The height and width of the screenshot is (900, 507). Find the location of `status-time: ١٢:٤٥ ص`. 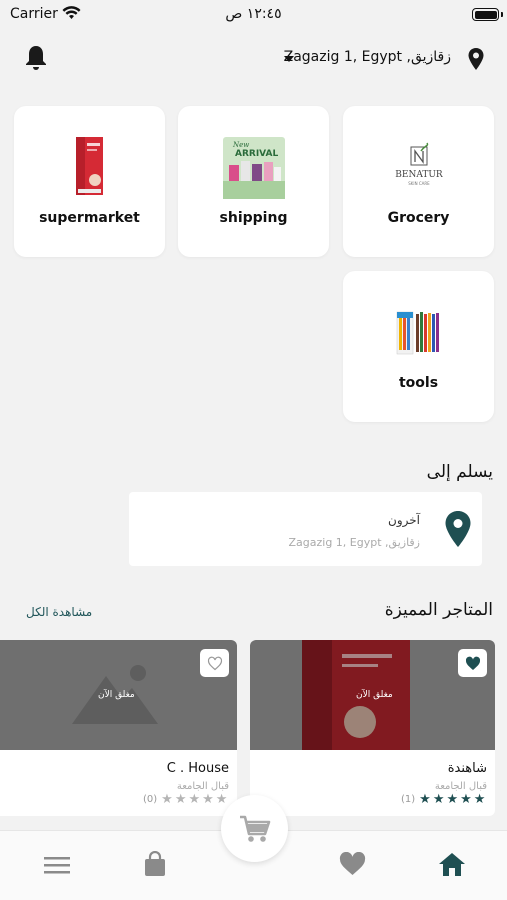

status-time: ١٢:٤٥ ص is located at coordinates (253, 14).